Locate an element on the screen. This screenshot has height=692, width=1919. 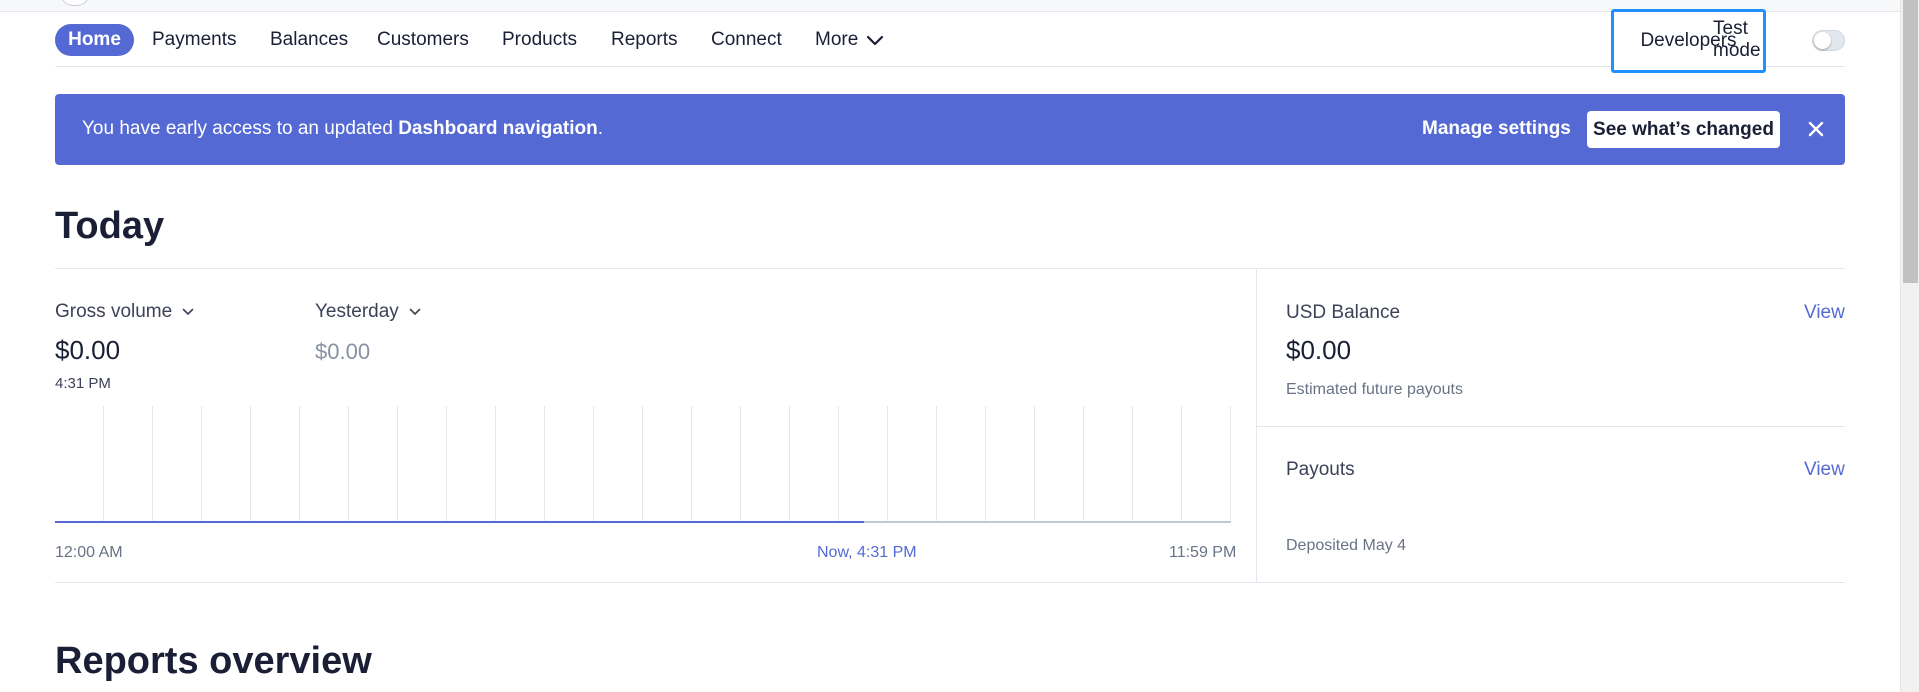
metric-selector: Gross volume is located at coordinates (124, 312).